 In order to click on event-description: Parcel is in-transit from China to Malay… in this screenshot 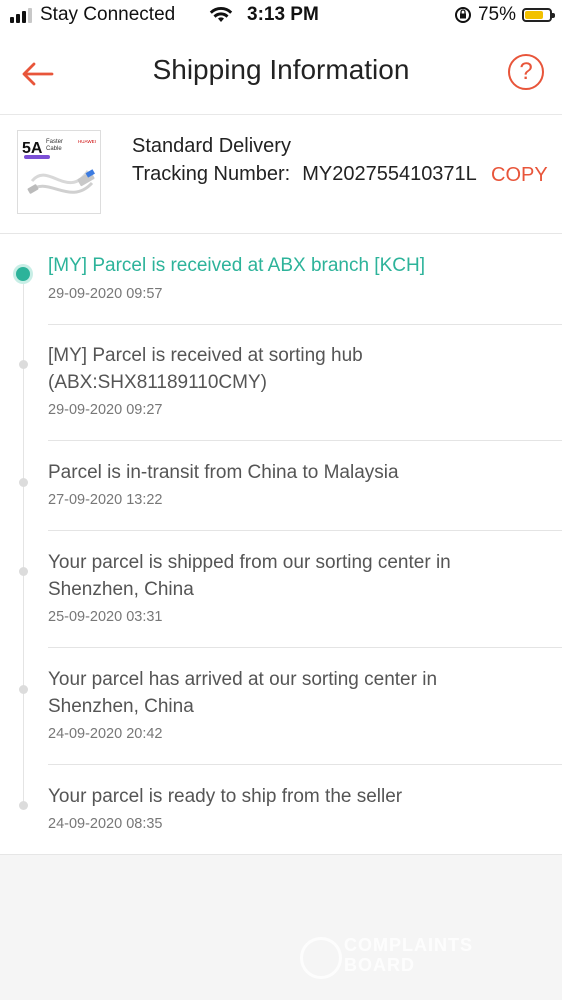, I will do `click(223, 472)`.